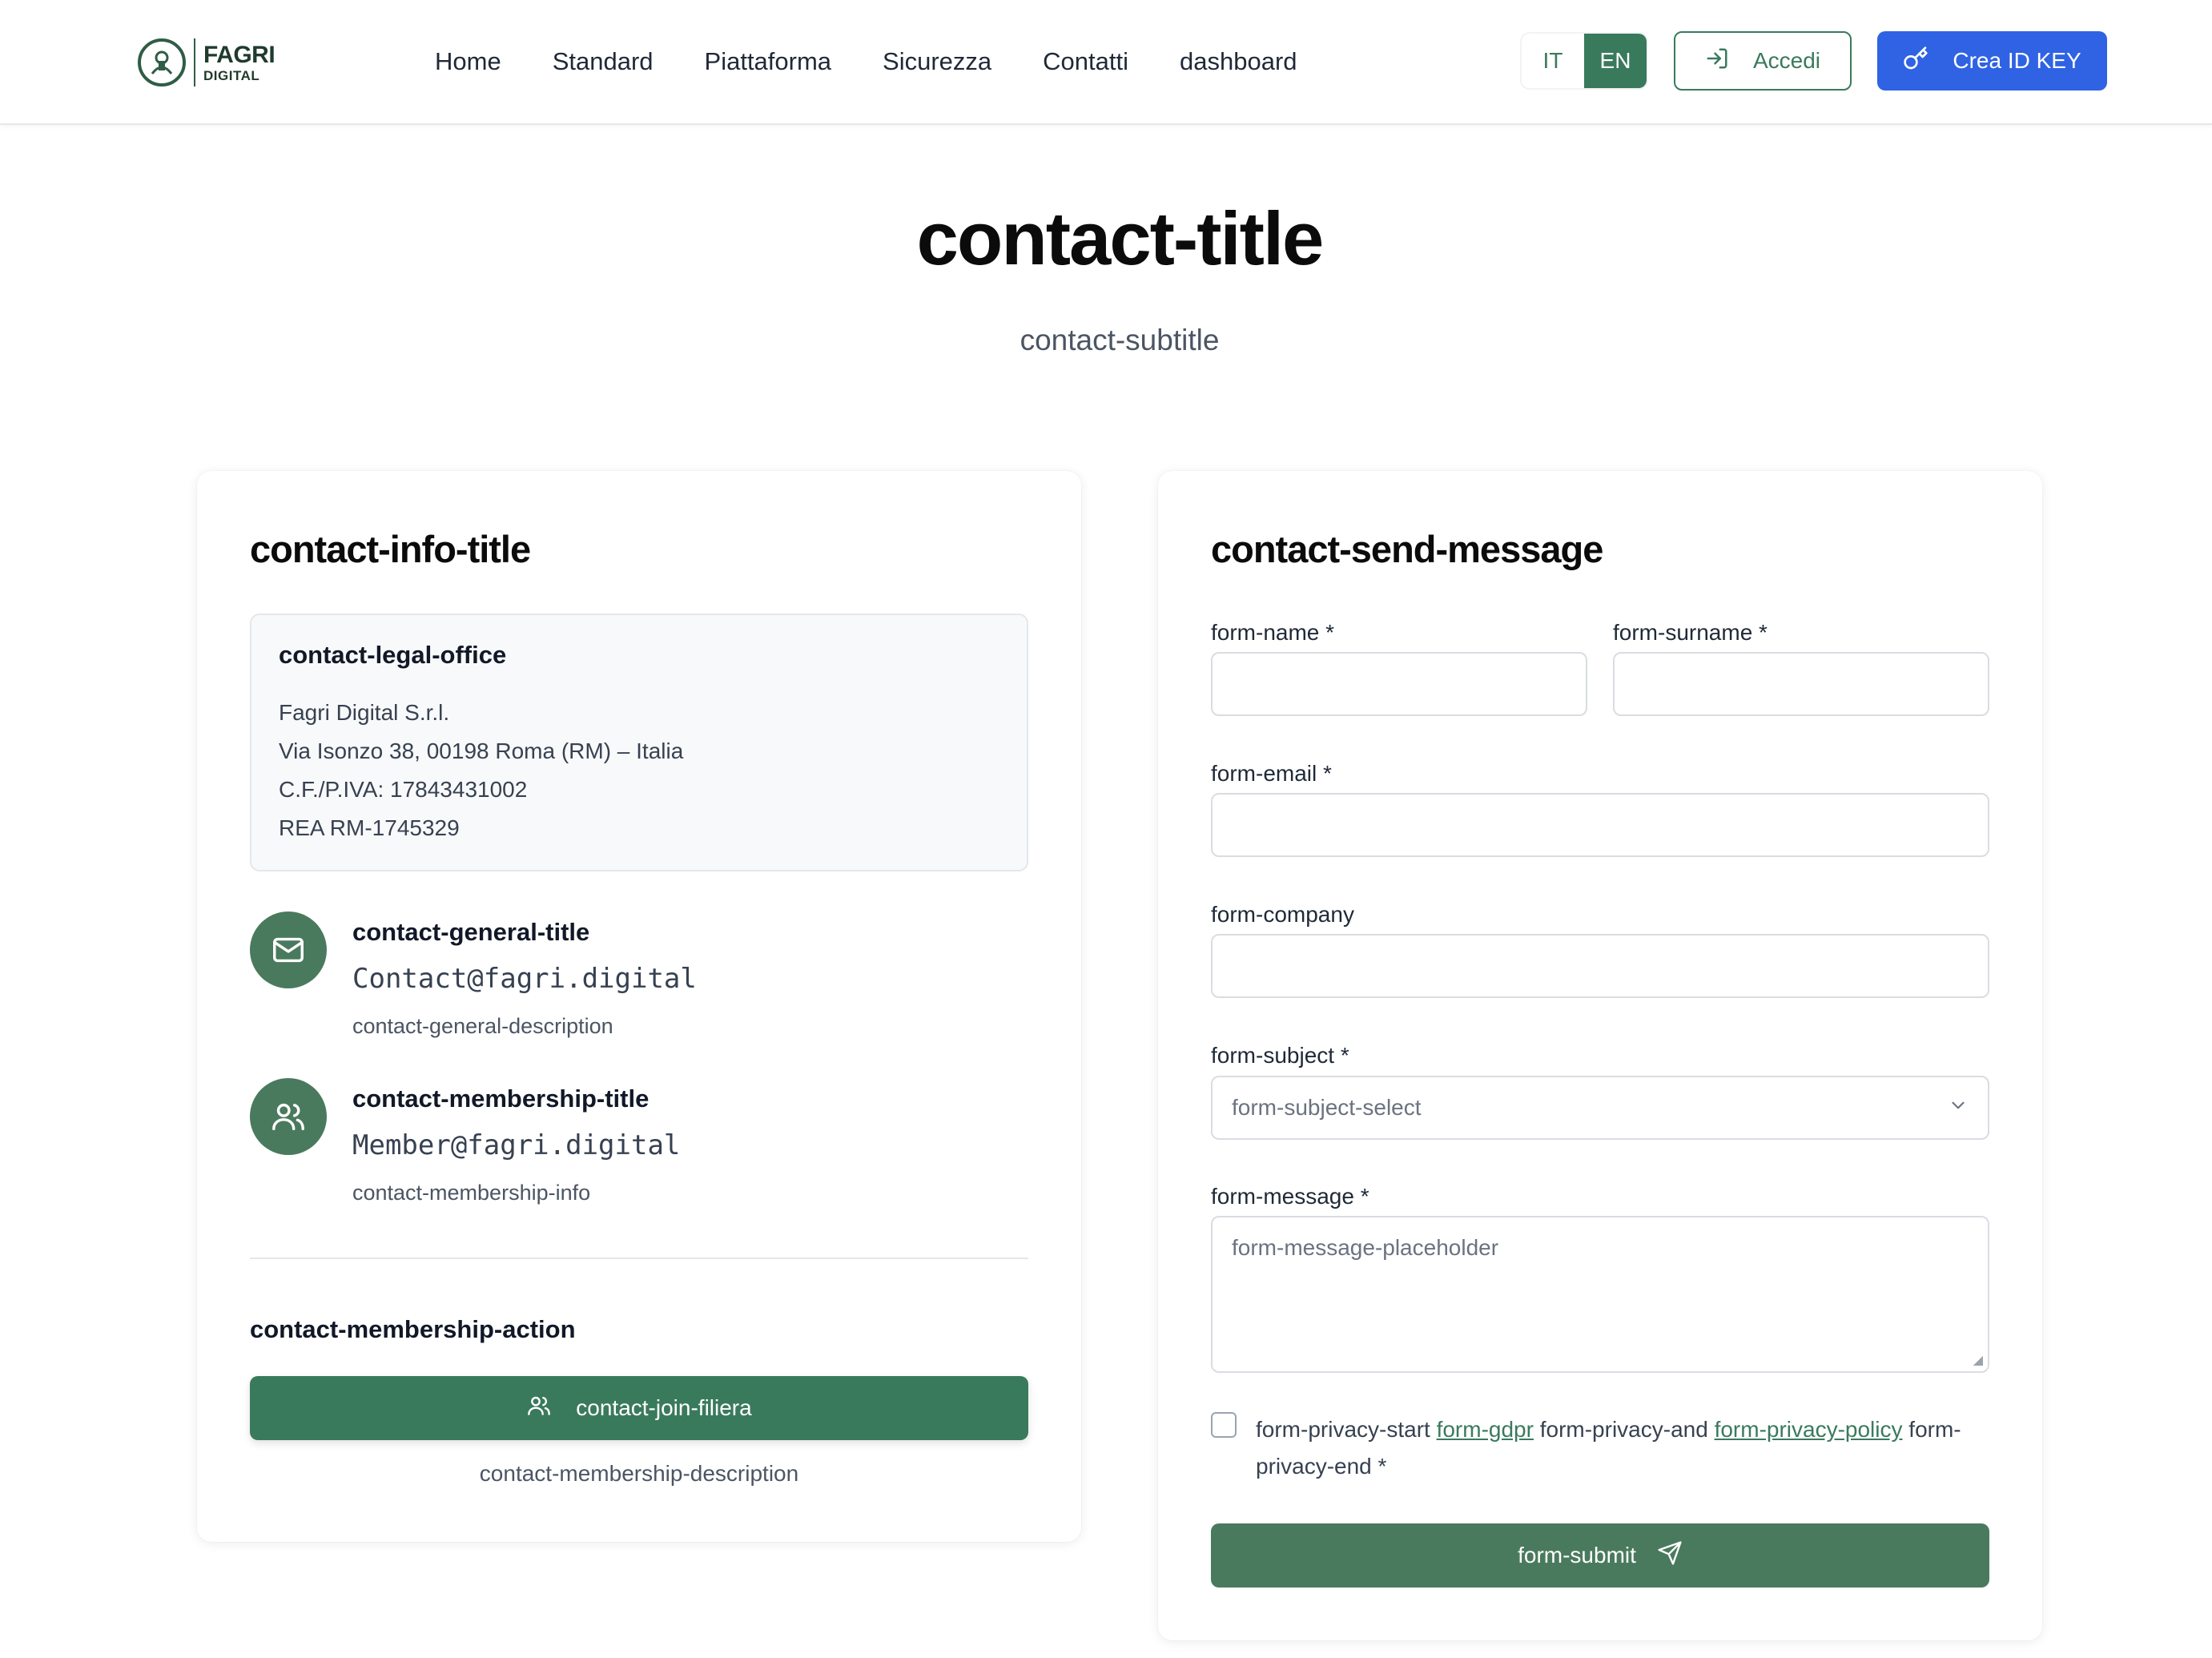  I want to click on legal-office-rea: REA RM-1745329, so click(369, 827).